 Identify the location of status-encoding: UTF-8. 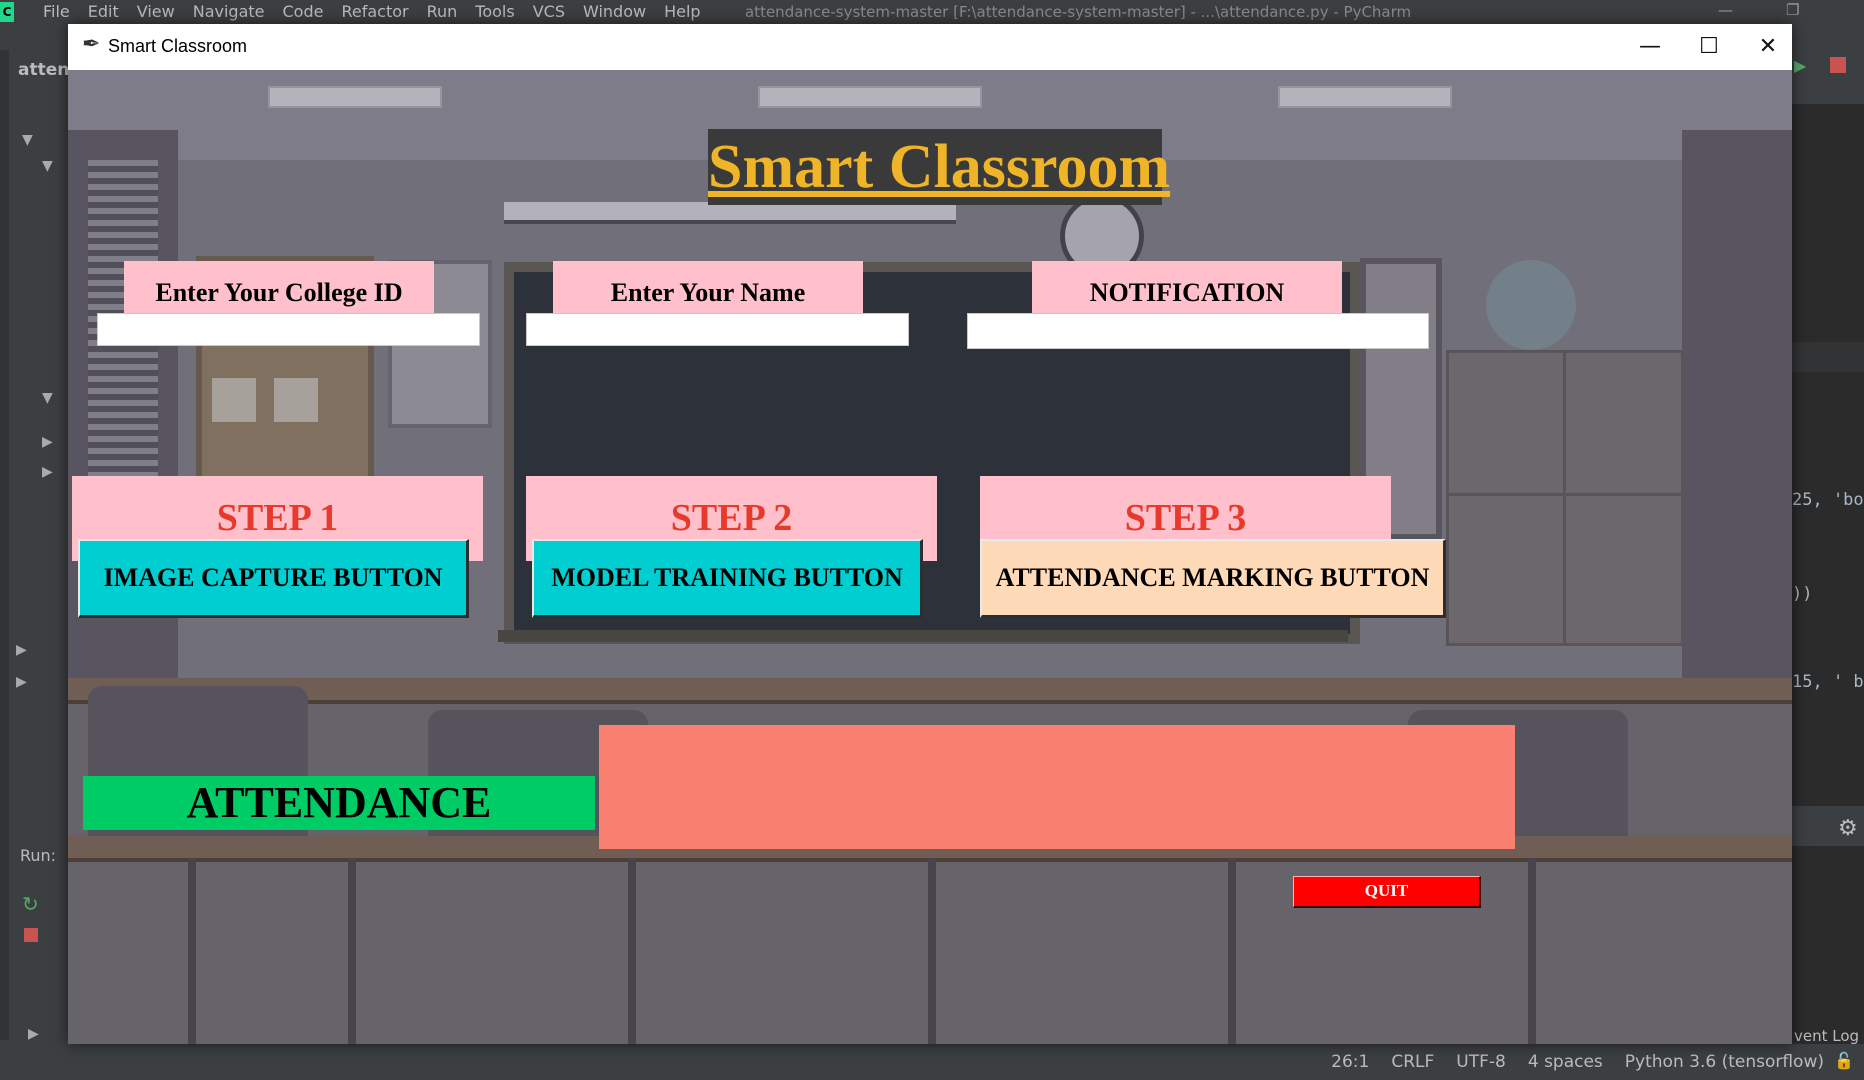
(1481, 1062).